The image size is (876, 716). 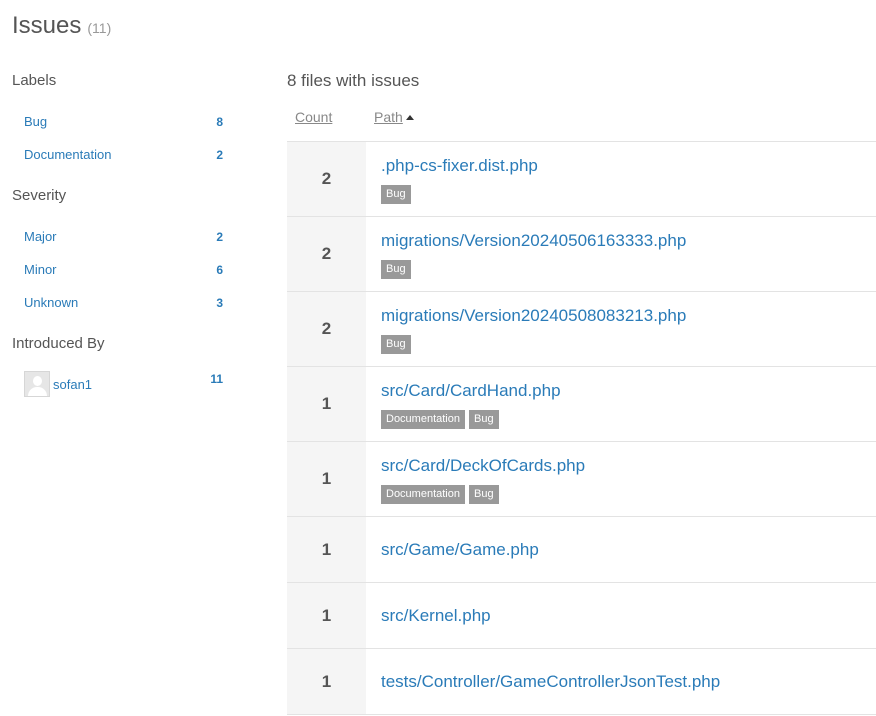 What do you see at coordinates (40, 269) in the screenshot?
I see `facet-label: Minor` at bounding box center [40, 269].